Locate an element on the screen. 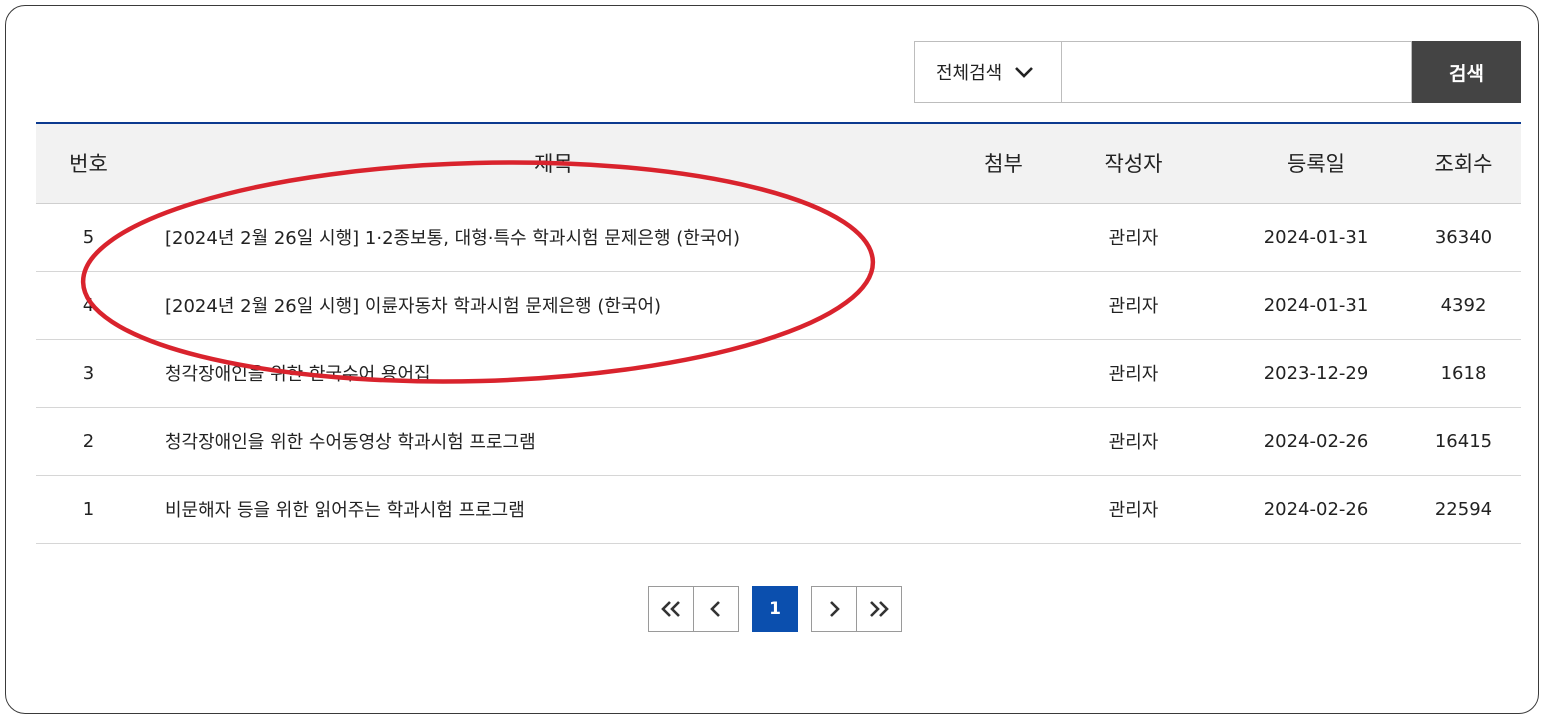 The width and height of the screenshot is (1546, 721). double-chevron-left-icon is located at coordinates (671, 609).